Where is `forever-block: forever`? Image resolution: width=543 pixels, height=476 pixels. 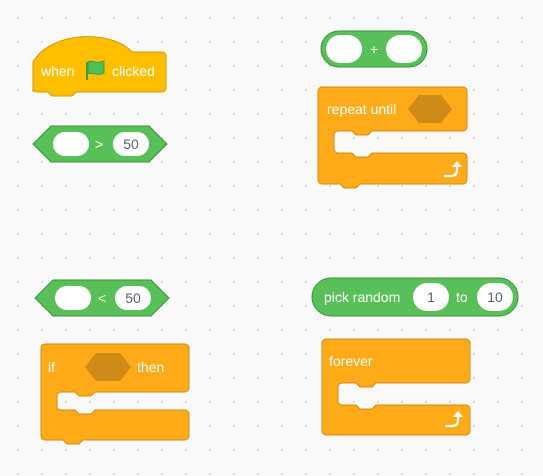 forever-block: forever is located at coordinates (398, 391).